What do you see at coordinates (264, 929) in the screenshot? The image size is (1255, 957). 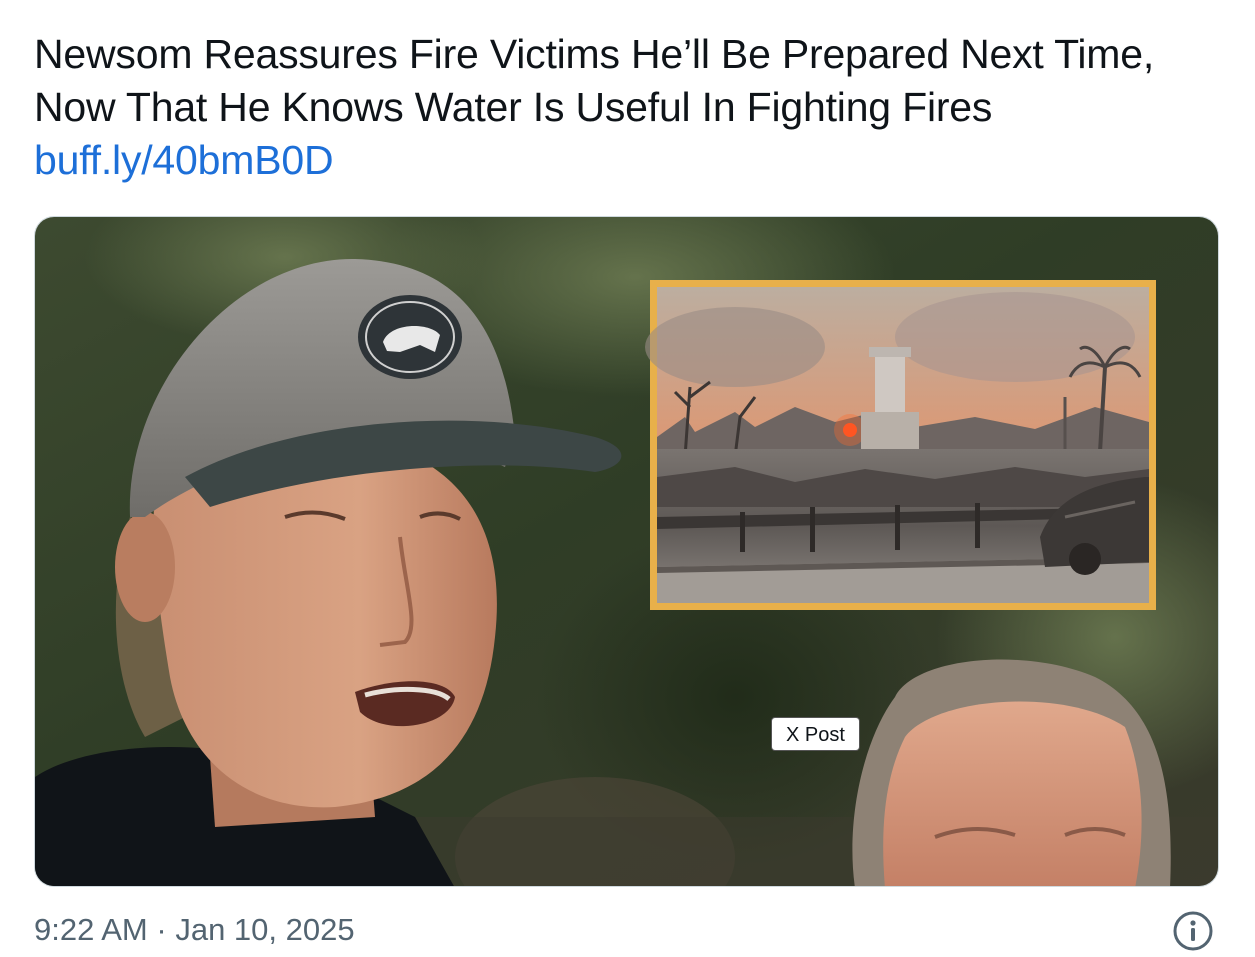 I see `post-date: Jan 10, 2025` at bounding box center [264, 929].